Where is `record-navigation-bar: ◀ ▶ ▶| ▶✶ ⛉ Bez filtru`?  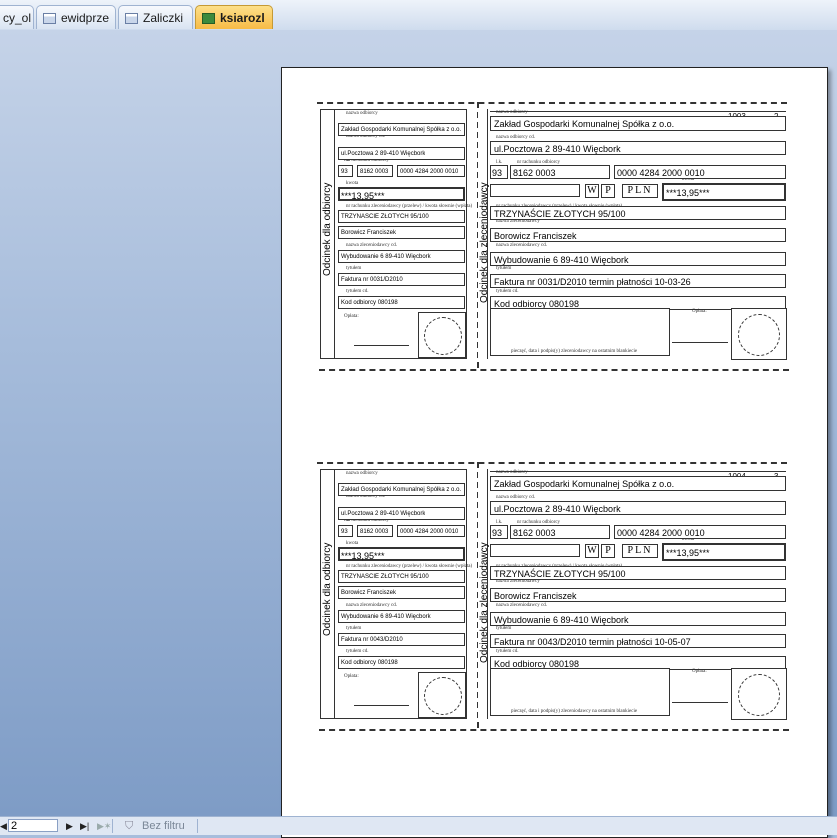
record-navigation-bar: ◀ ▶ ▶| ▶✶ ⛉ Bez filtru is located at coordinates (418, 825).